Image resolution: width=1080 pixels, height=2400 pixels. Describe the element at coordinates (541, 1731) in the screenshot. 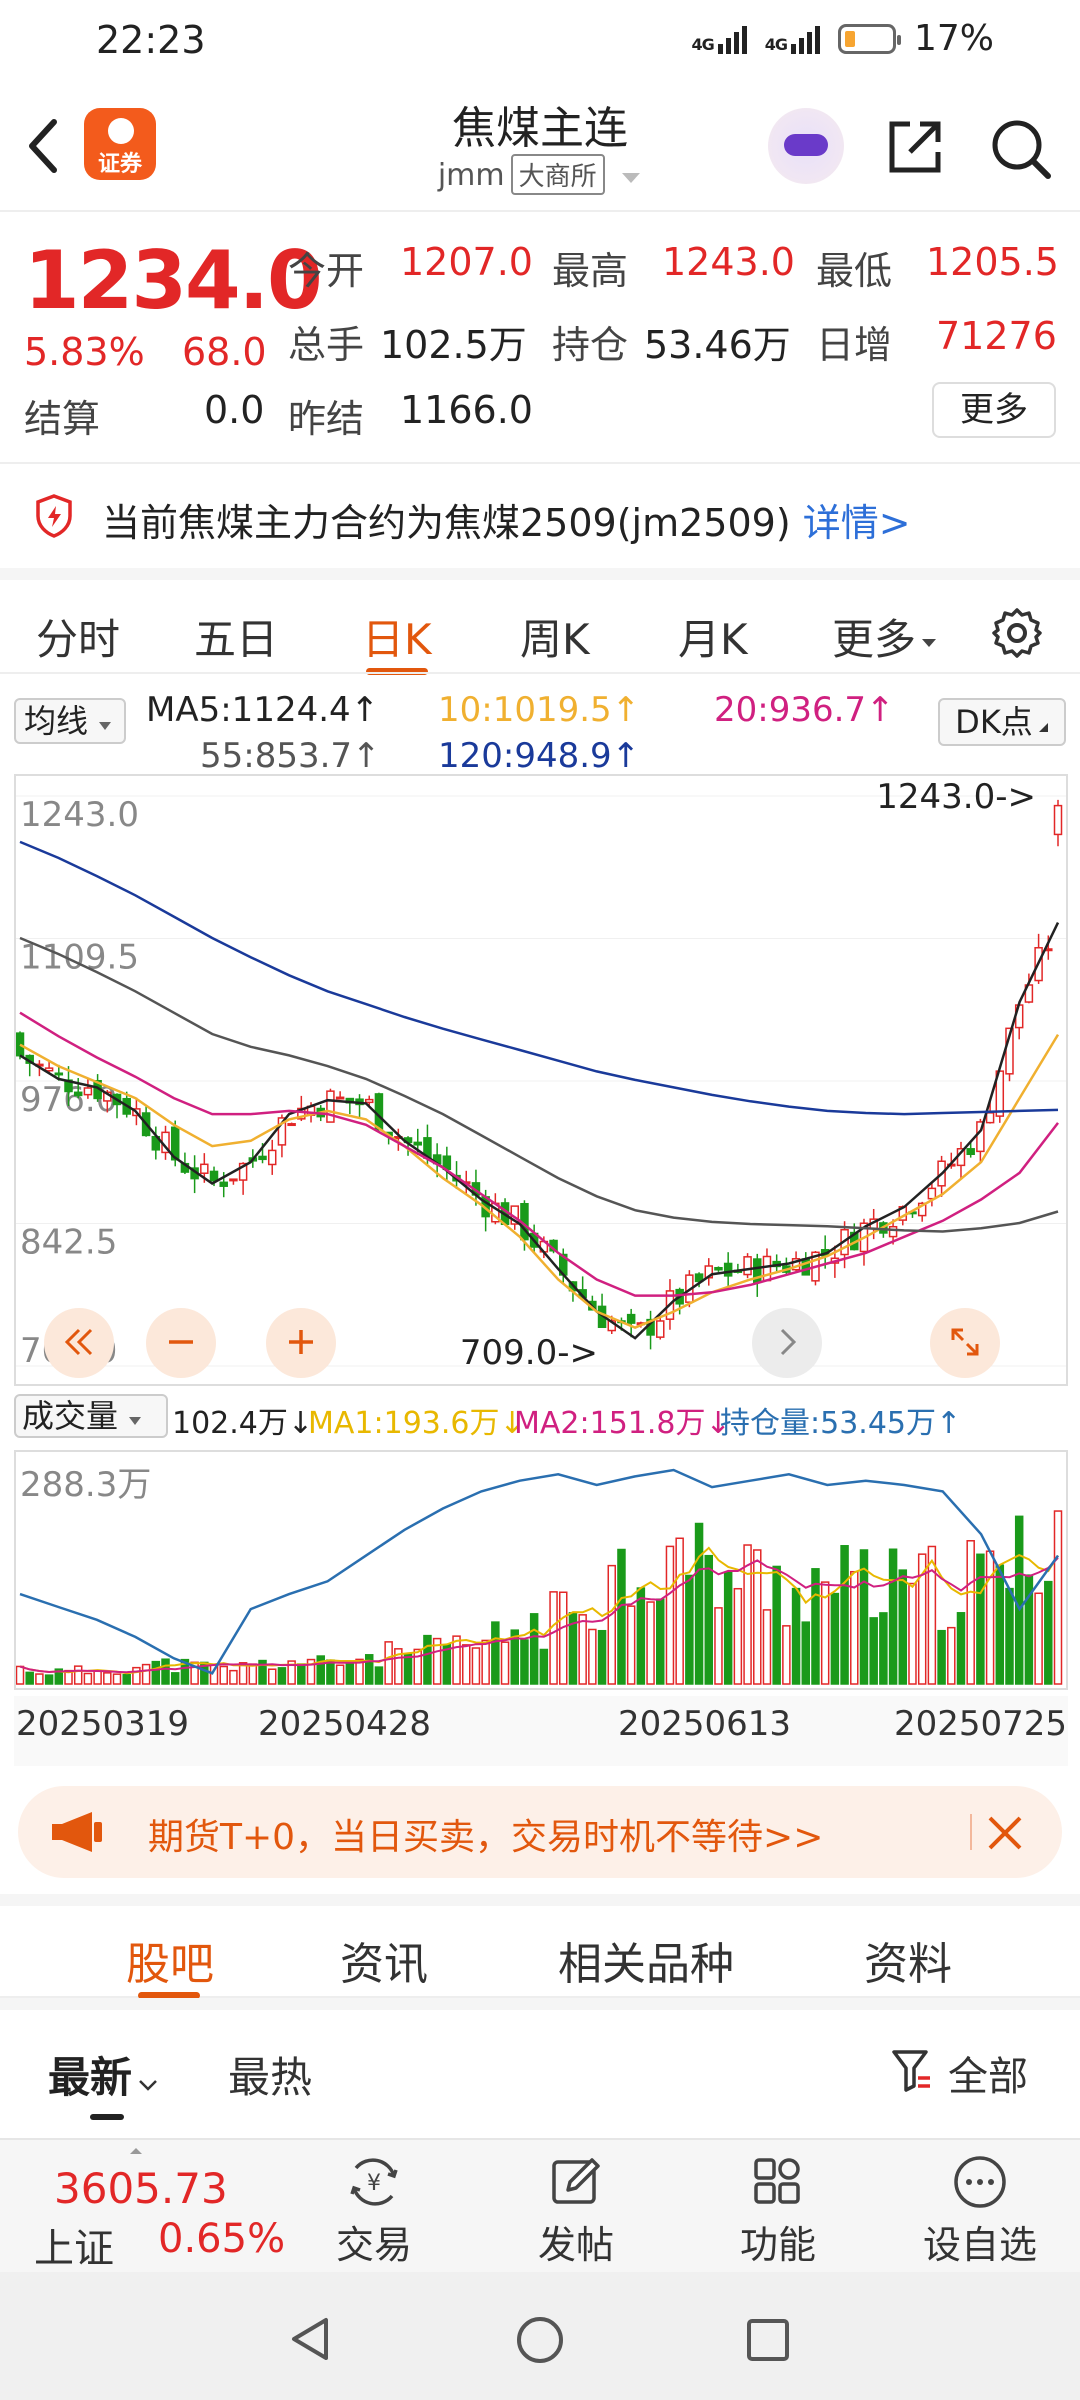

I see `date-axis: 20250319 20250428 20250613 20250725` at that location.